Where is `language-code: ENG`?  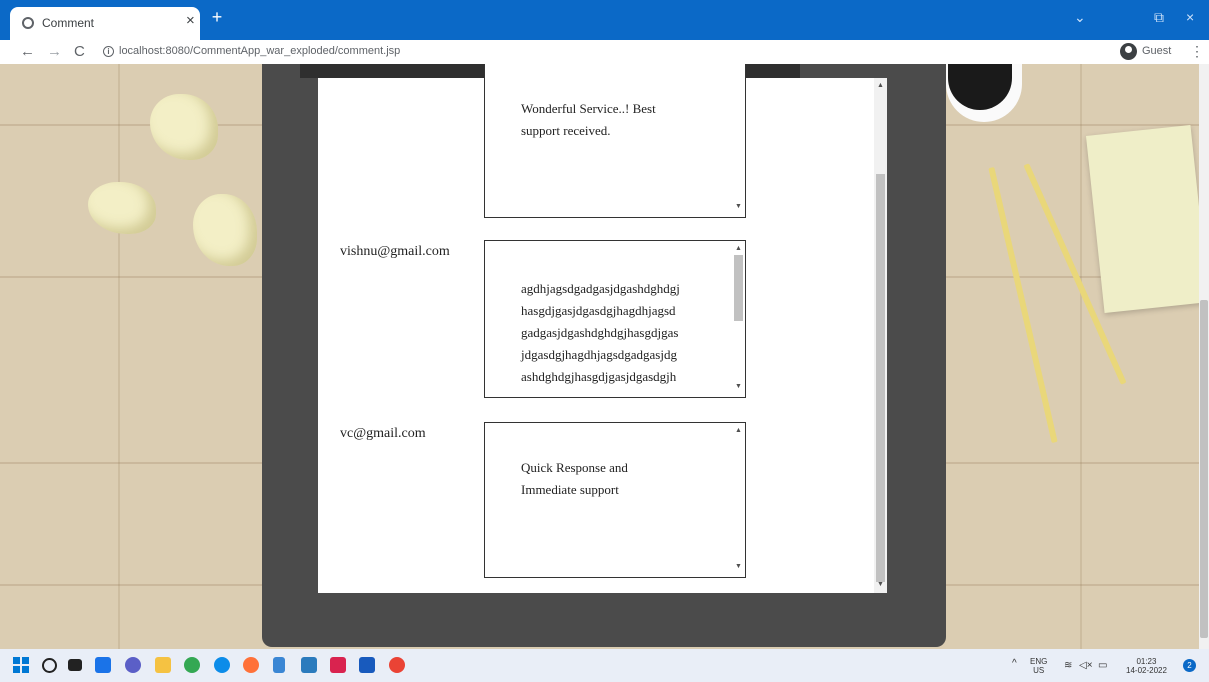
language-code: ENG is located at coordinates (1039, 661).